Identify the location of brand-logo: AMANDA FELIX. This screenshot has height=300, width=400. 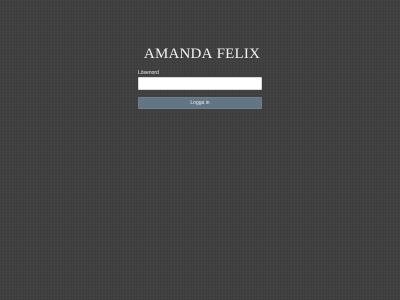
(202, 54).